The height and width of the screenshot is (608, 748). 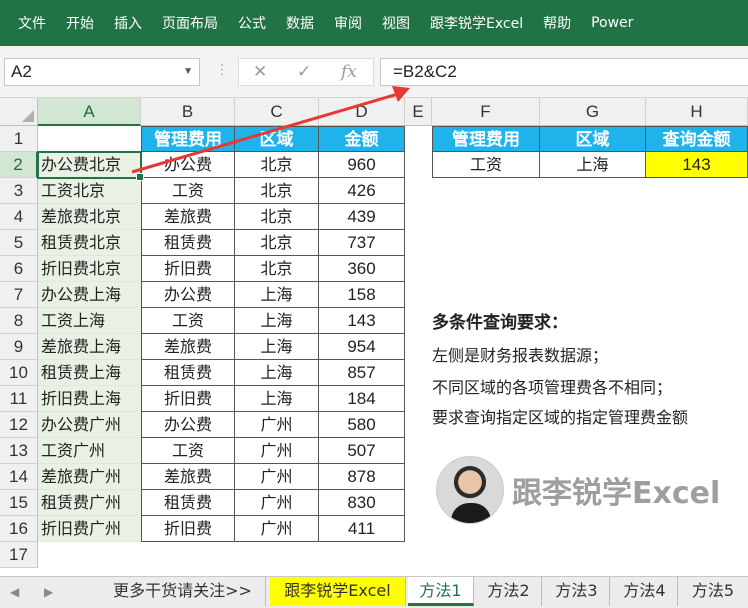 I want to click on next-sheet-icon: ▶, so click(x=48, y=592).